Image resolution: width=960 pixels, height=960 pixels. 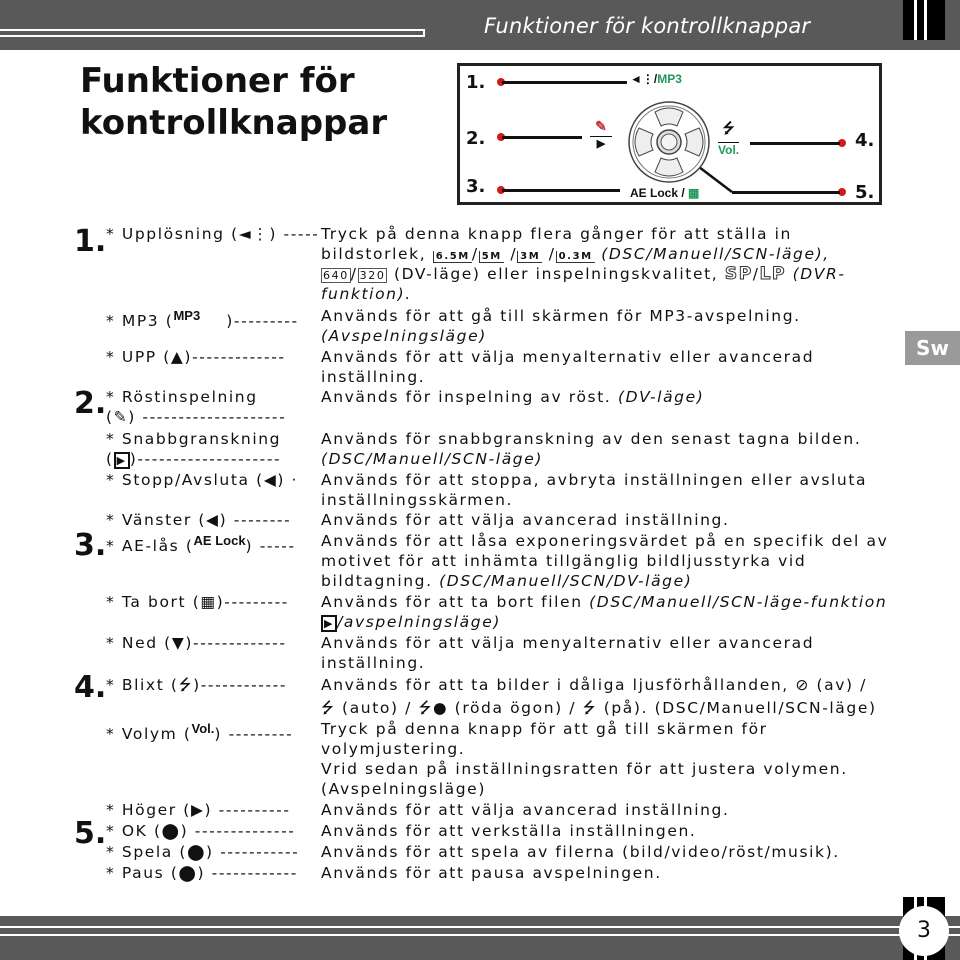 I want to click on page-title: Funktioner för kontrollknappar, so click(x=234, y=102).